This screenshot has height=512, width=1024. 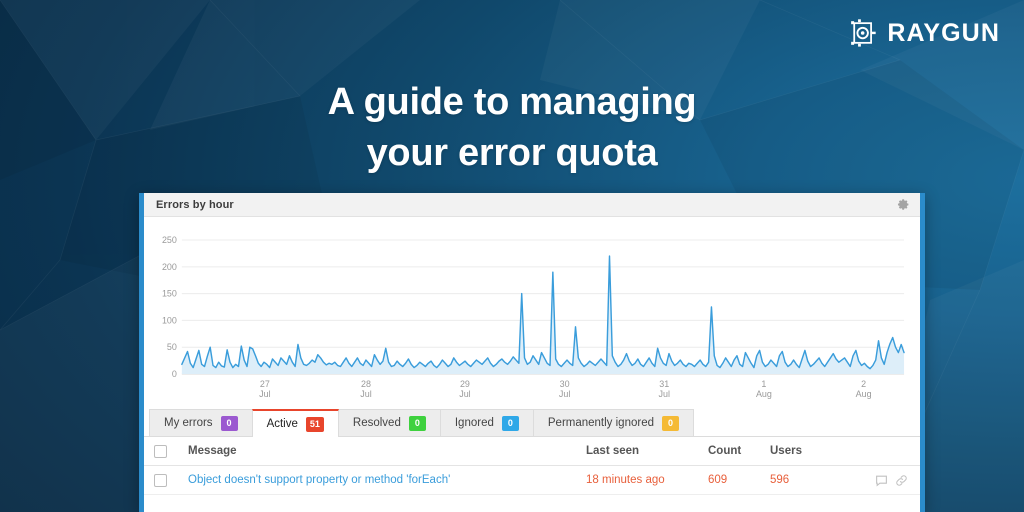 What do you see at coordinates (718, 480) in the screenshot?
I see `count-value: 609` at bounding box center [718, 480].